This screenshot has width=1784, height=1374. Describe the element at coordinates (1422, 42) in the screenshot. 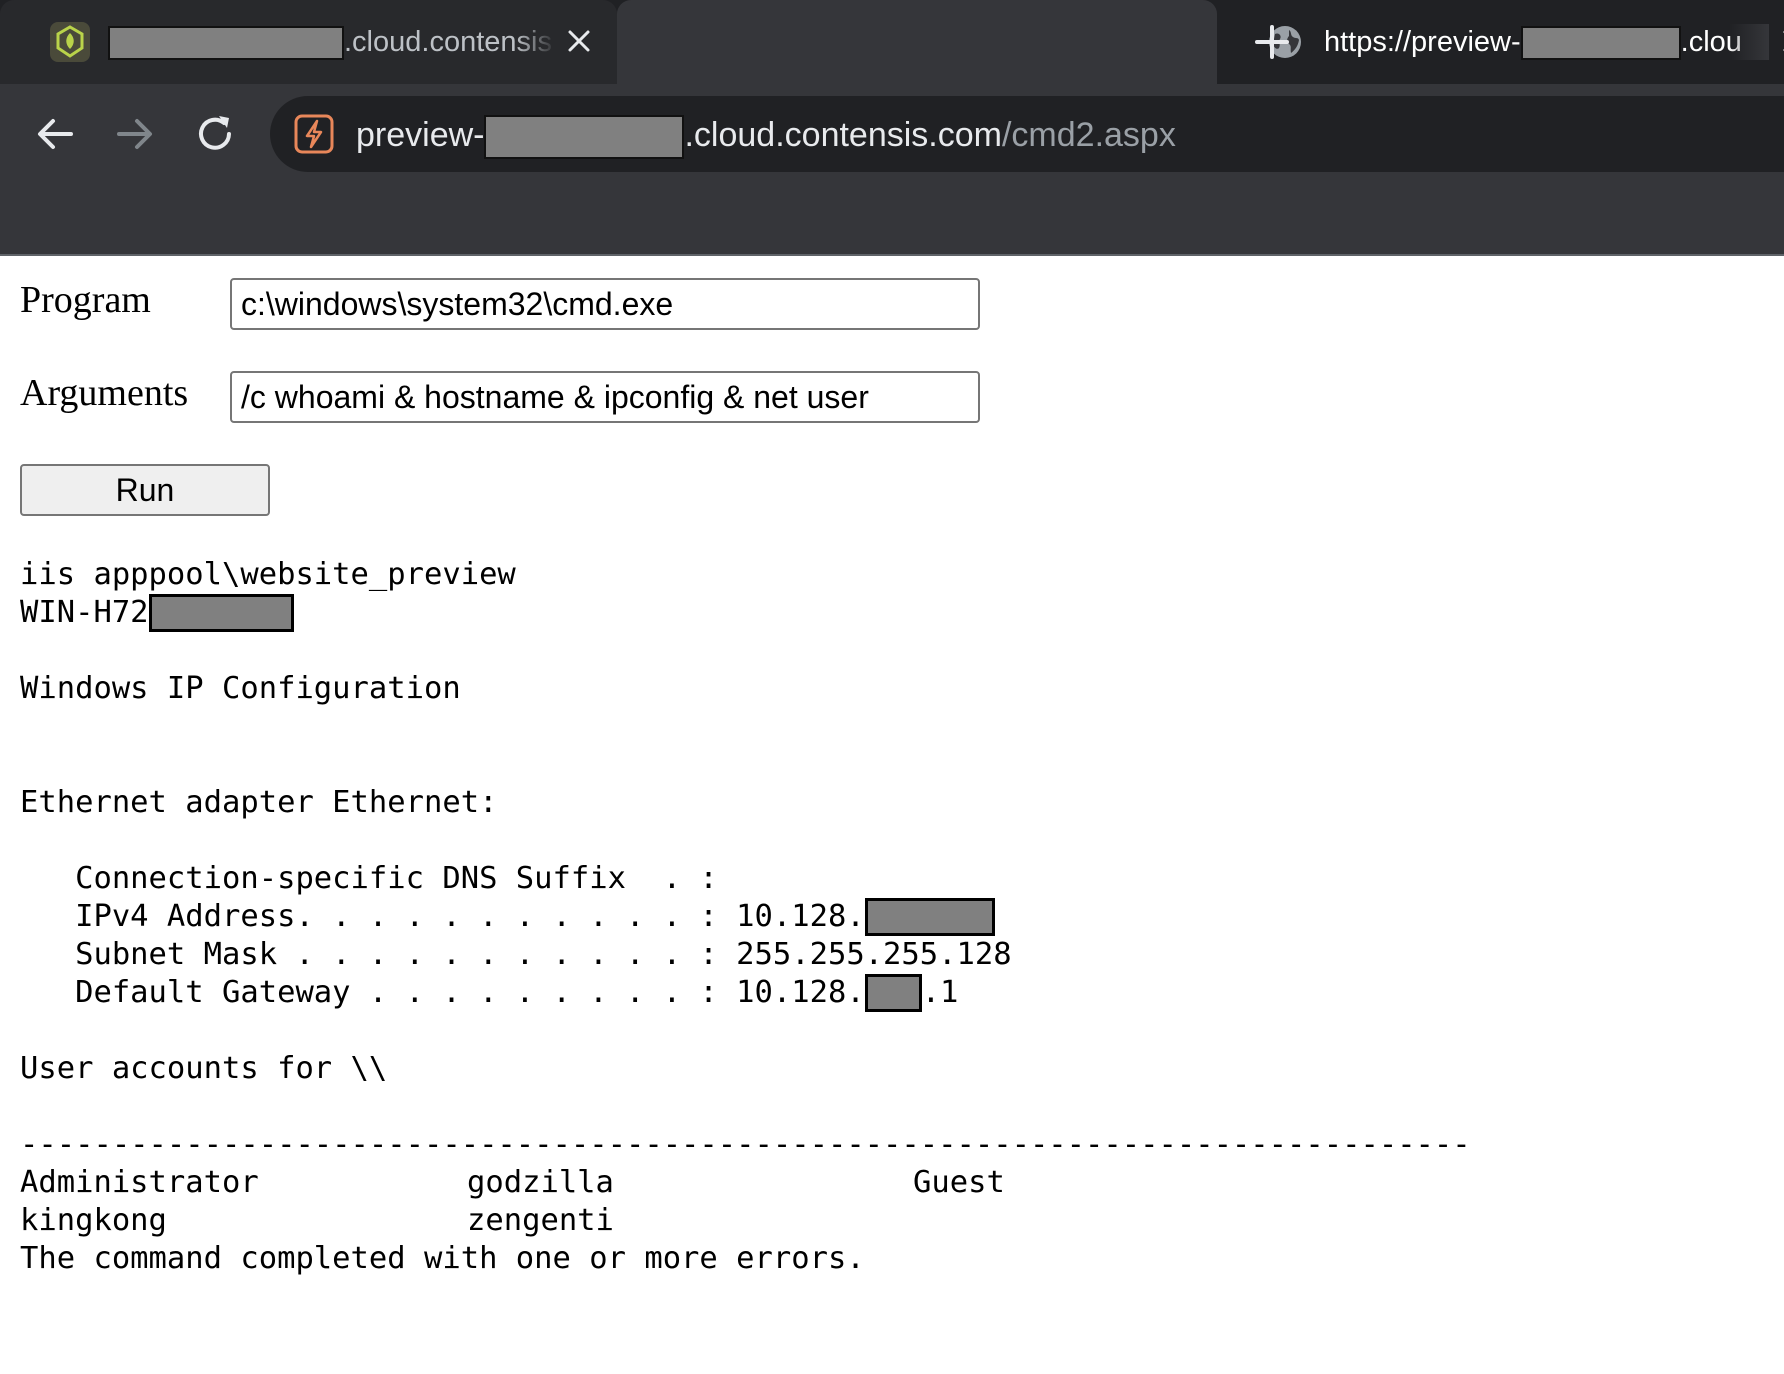

I see `tab-title-prefix: https://preview-` at that location.